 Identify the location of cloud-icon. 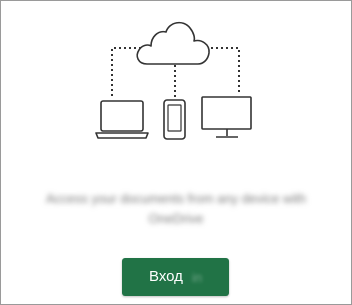
(173, 43).